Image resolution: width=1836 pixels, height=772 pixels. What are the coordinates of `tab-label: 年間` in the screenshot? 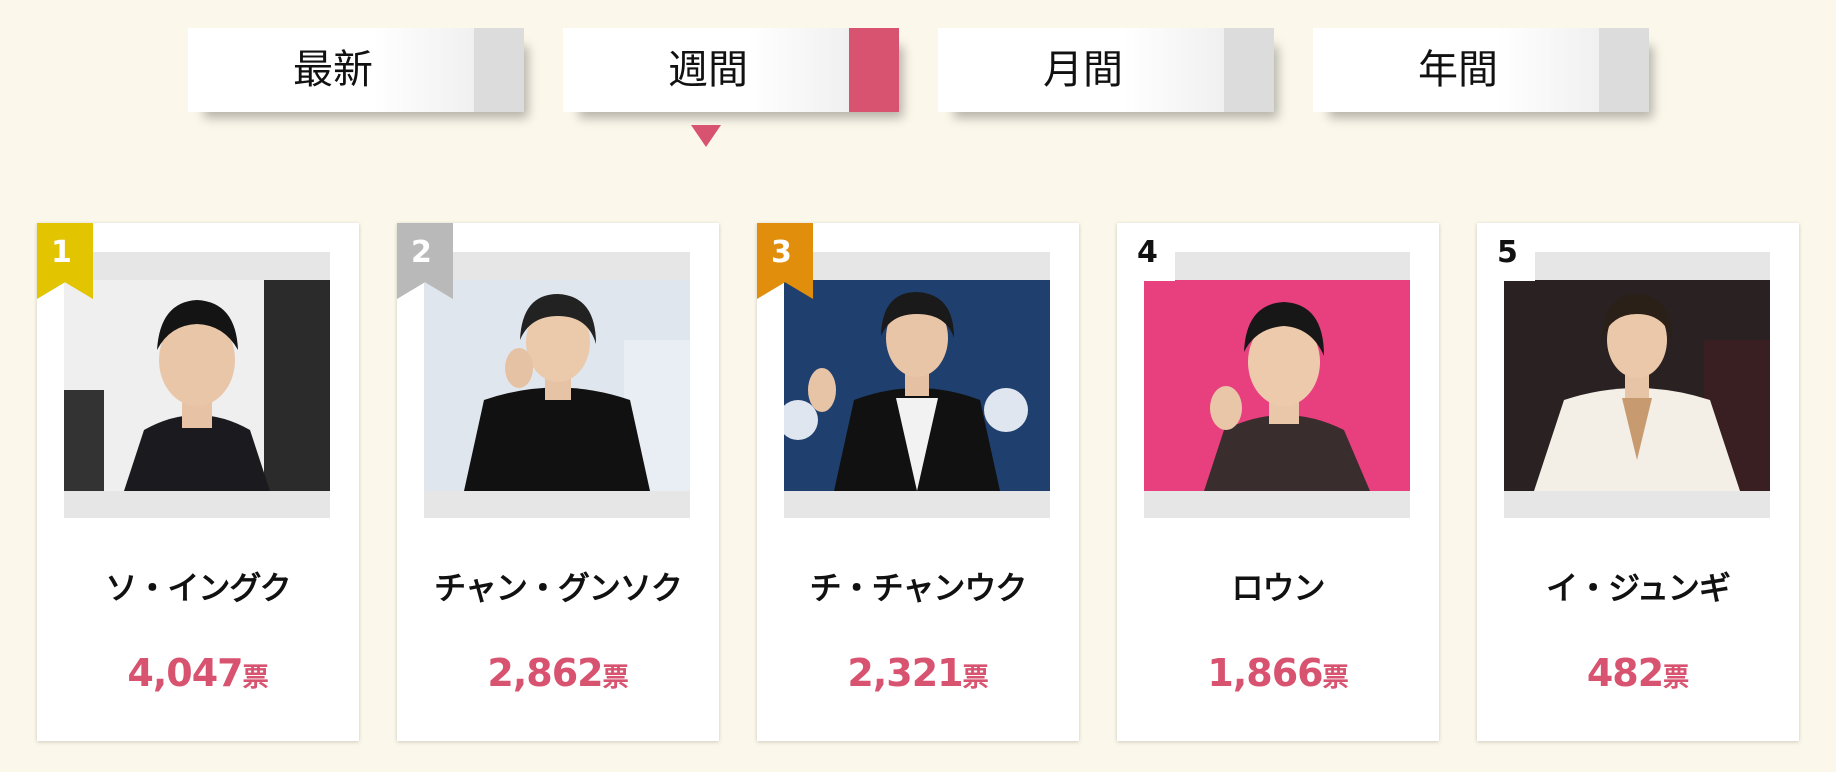 It's located at (1458, 70).